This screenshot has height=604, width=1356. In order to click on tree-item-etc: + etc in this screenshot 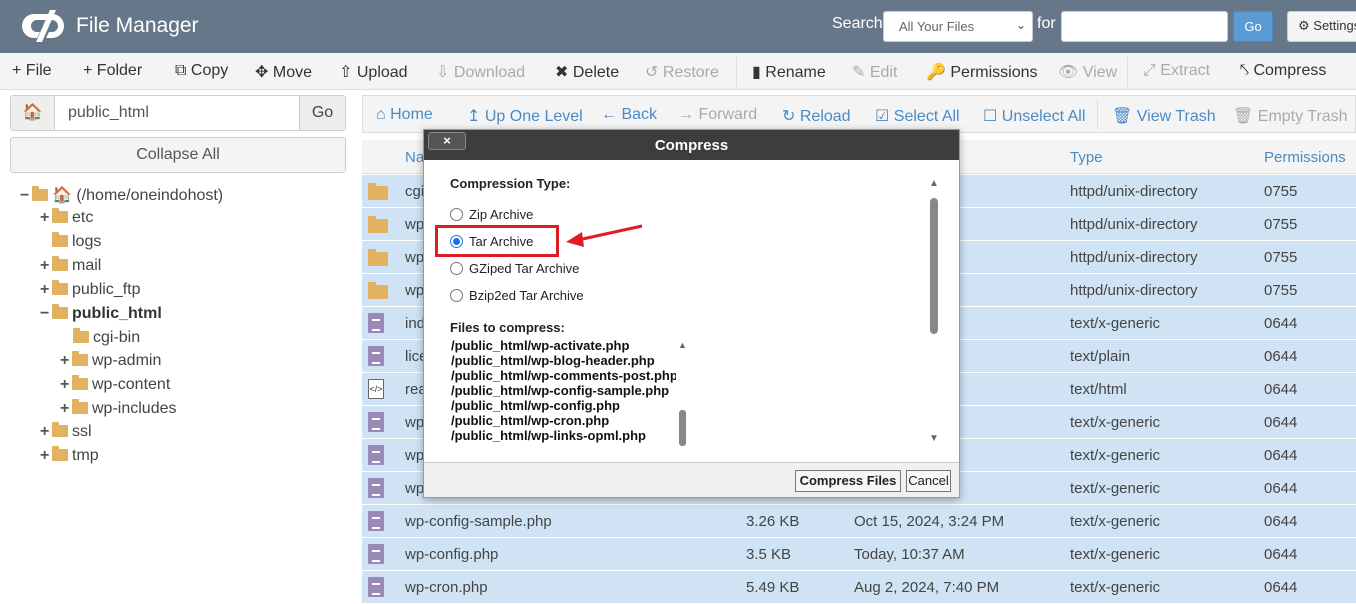, I will do `click(66, 219)`.